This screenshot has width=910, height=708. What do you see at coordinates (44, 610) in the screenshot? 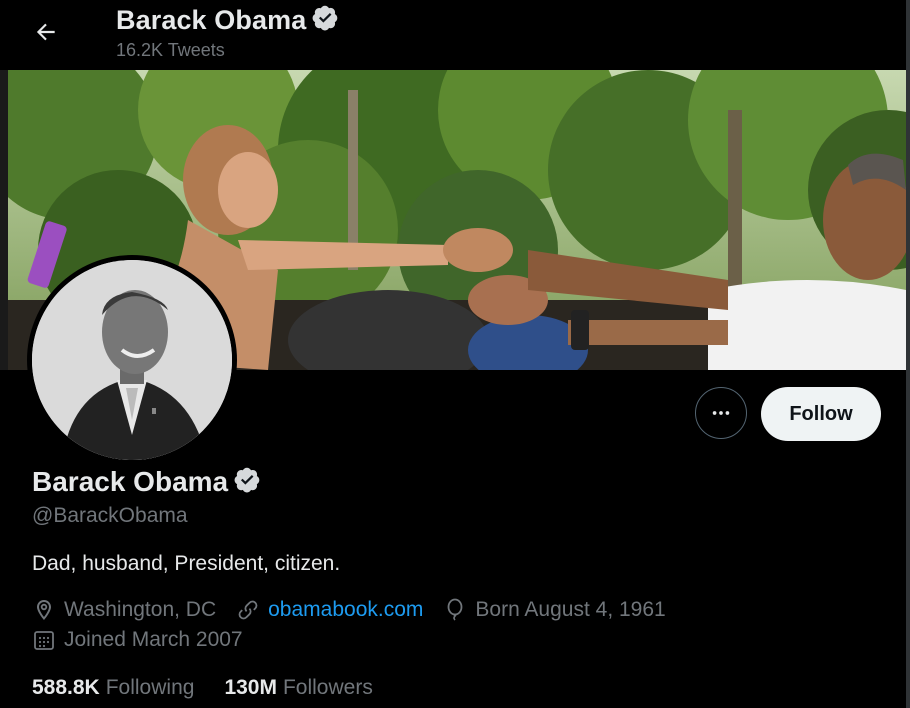
I see `location-pin-icon` at bounding box center [44, 610].